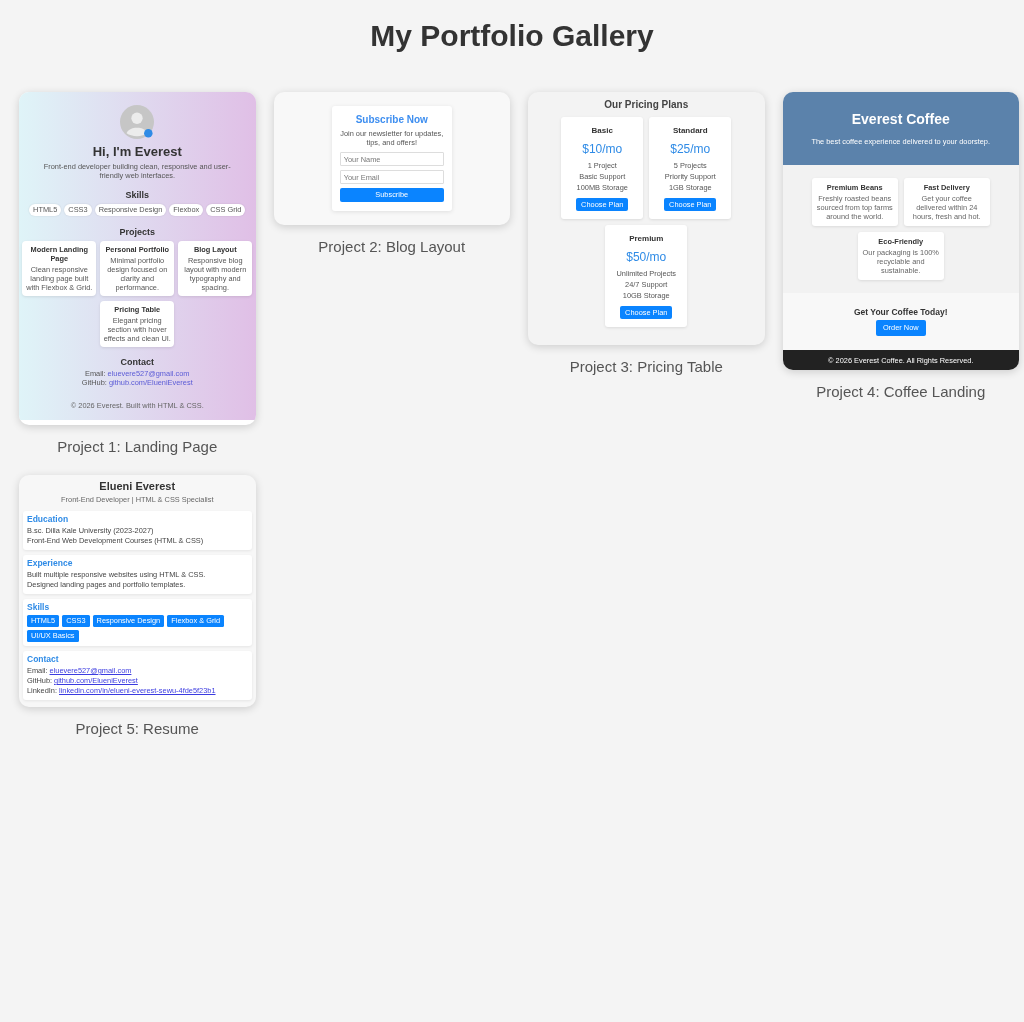 This screenshot has width=1024, height=1022. Describe the element at coordinates (512, 36) in the screenshot. I see `page-title: My Portfolio Gallery` at that location.